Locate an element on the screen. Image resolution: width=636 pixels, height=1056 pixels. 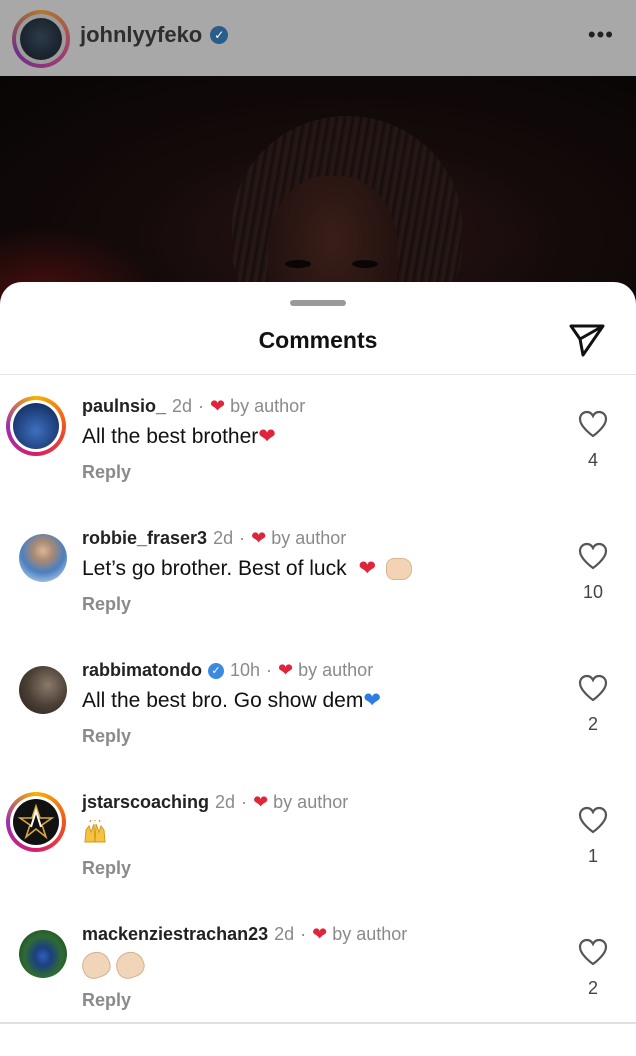
comment-text: Let’s go brother. Best of luck ❤ is located at coordinates (247, 568).